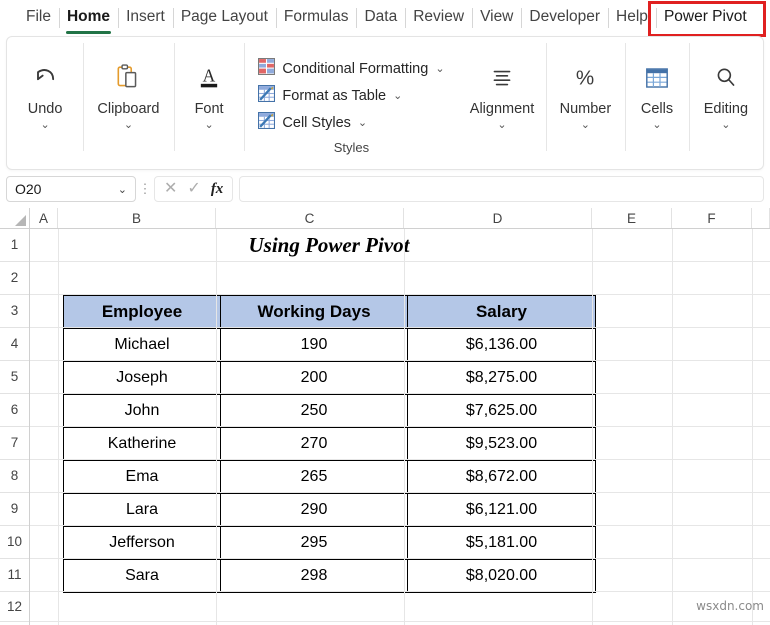 This screenshot has height=625, width=770. What do you see at coordinates (137, 218) in the screenshot?
I see `column-header-B: B` at bounding box center [137, 218].